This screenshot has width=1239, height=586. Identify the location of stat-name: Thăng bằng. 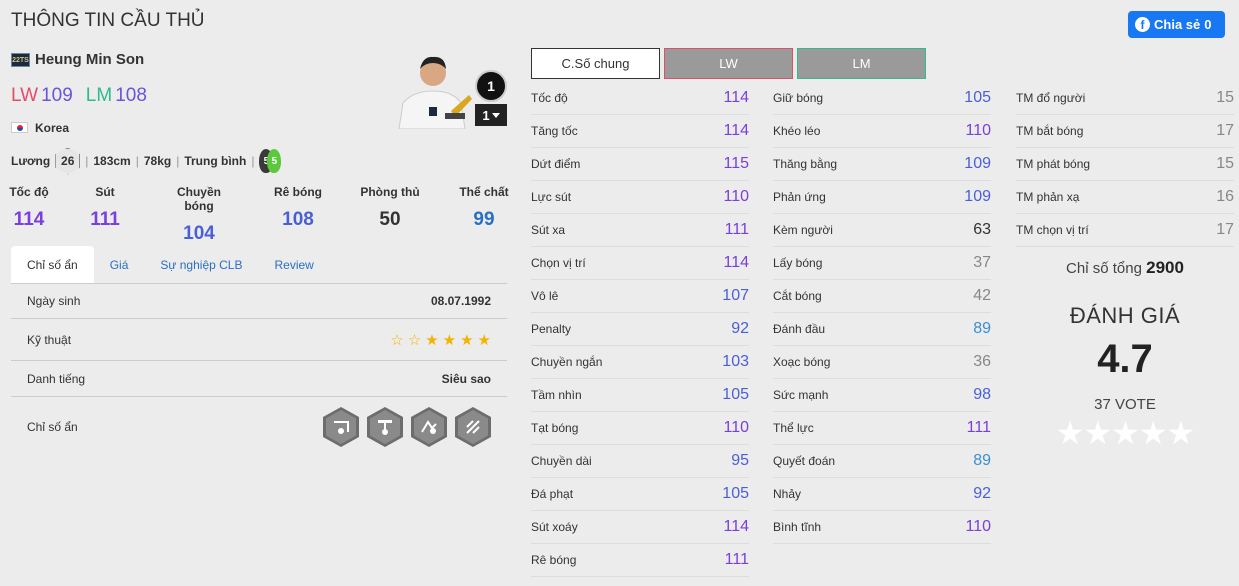
(805, 164).